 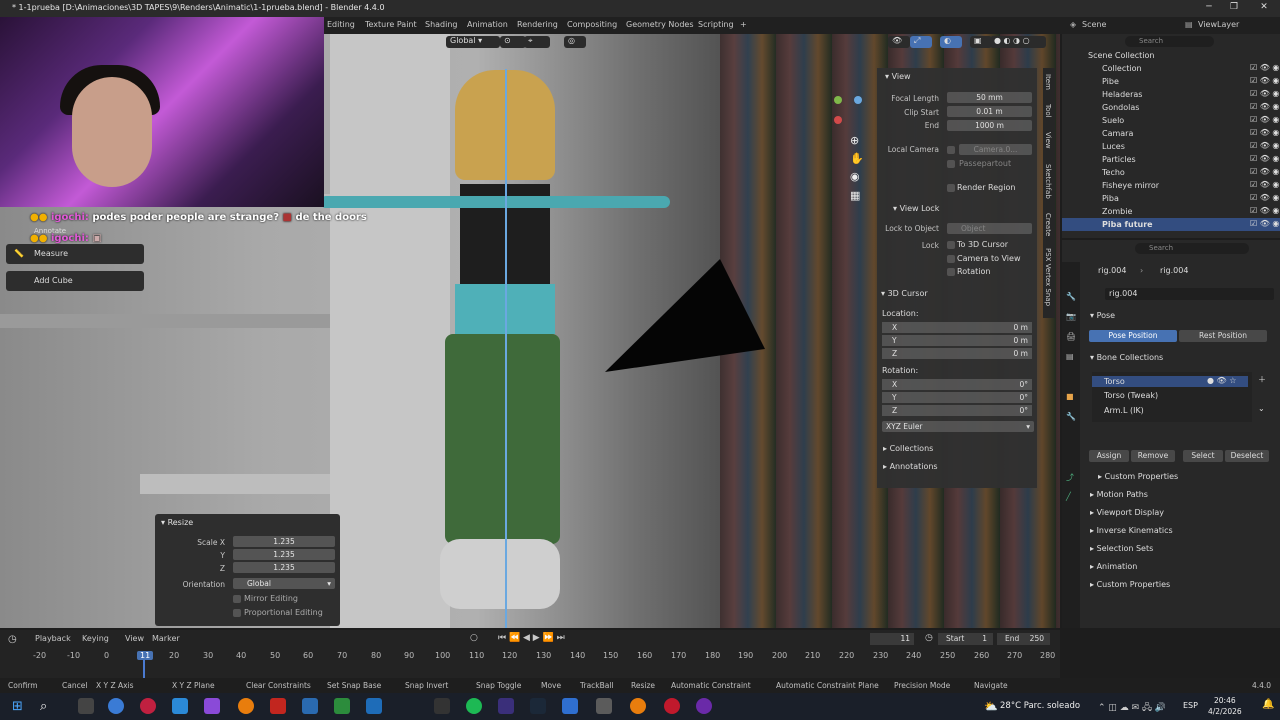 I want to click on obs-icon, so click(x=672, y=706).